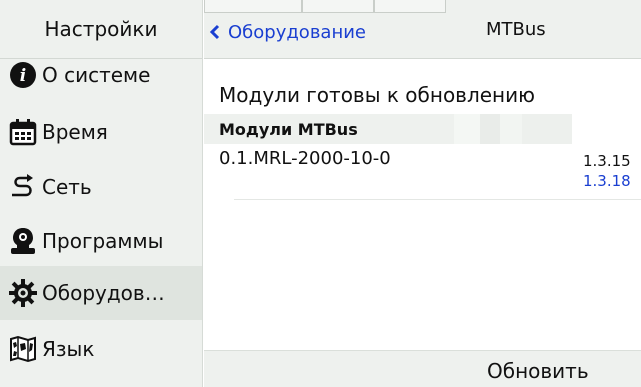 The height and width of the screenshot is (387, 641). What do you see at coordinates (23, 241) in the screenshot?
I see `programs-icon` at bounding box center [23, 241].